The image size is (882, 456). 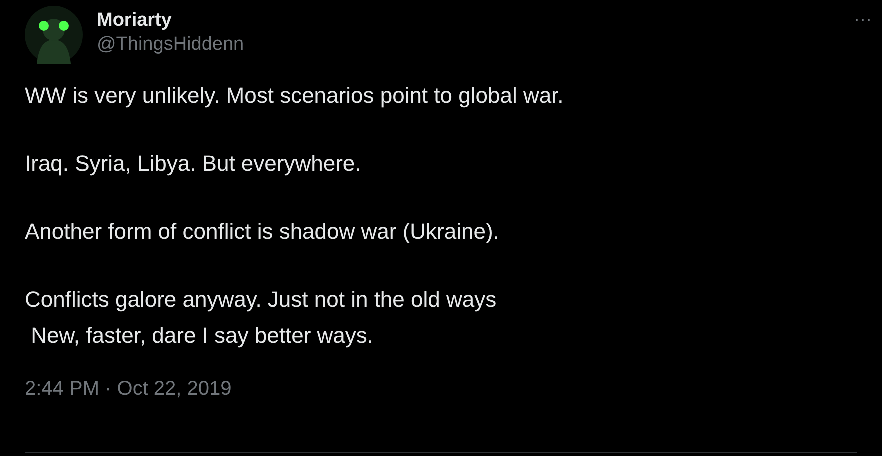 What do you see at coordinates (261, 318) in the screenshot?
I see `tweet-paragraph: Conflicts galore anyway. Just not in the old ways New, faster, dare I say better ways.` at bounding box center [261, 318].